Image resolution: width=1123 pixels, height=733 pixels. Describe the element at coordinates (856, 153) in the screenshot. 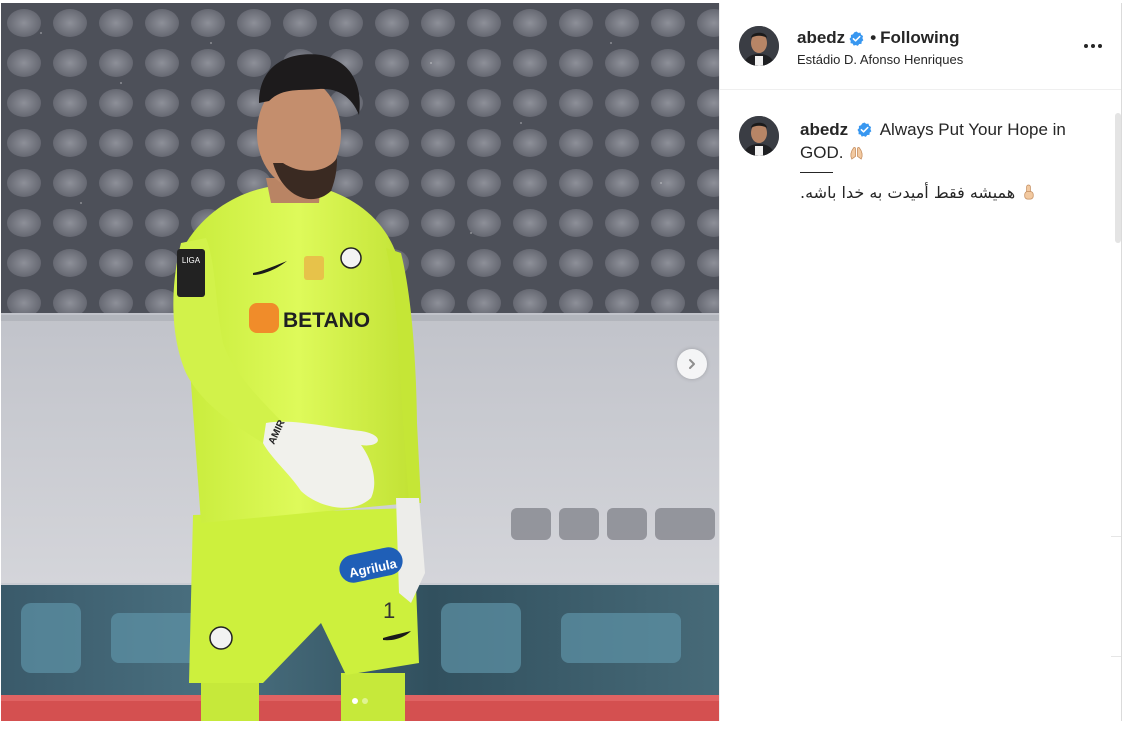

I see `folded-hands-emoji-icon` at that location.